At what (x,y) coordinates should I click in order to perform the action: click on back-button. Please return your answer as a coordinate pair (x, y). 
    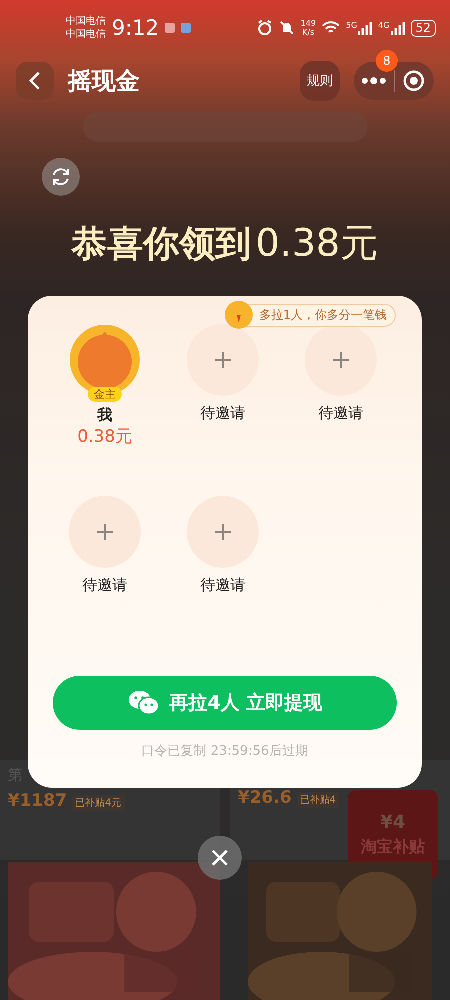
    Looking at the image, I should click on (35, 81).